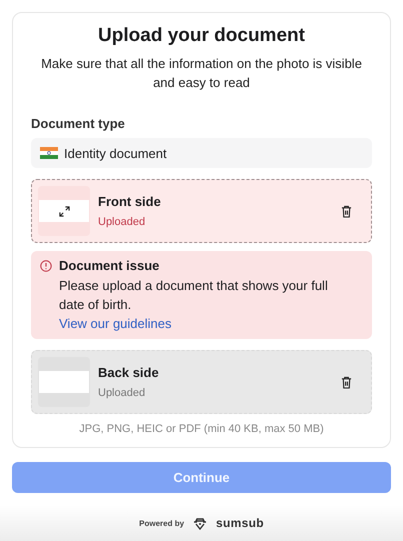  Describe the element at coordinates (201, 36) in the screenshot. I see `page-title: Upload your document` at that location.